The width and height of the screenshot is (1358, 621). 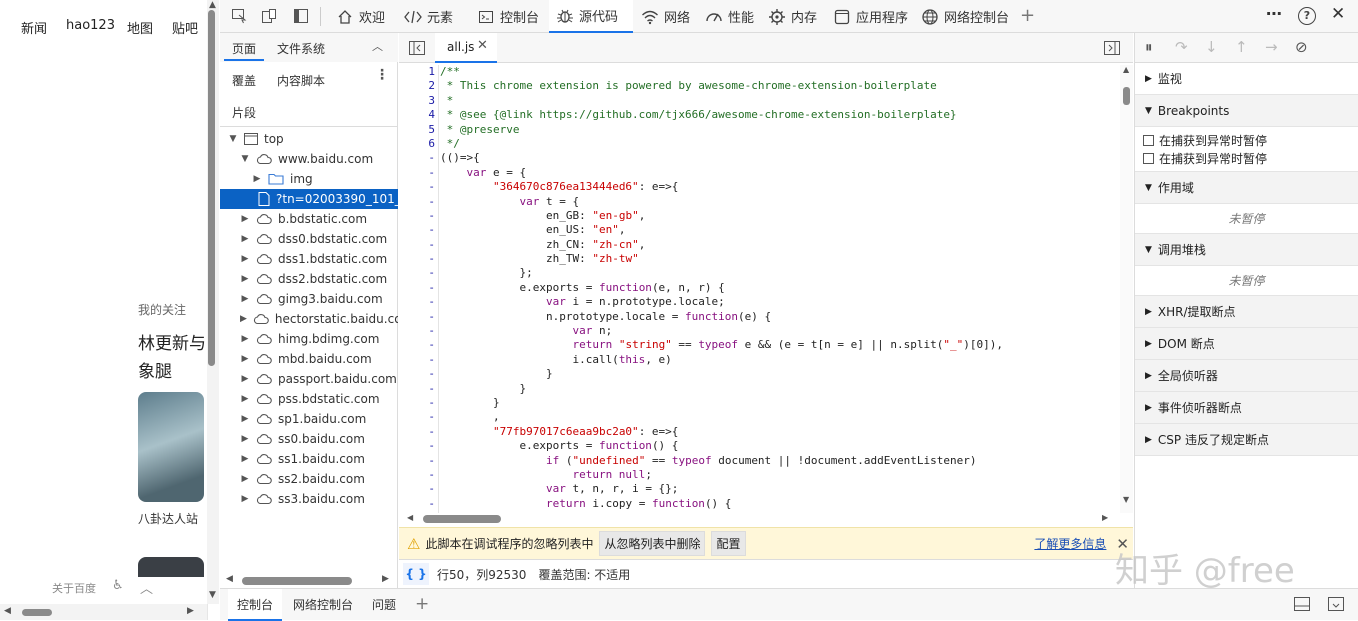 What do you see at coordinates (417, 130) in the screenshot?
I see `line-number: 5` at bounding box center [417, 130].